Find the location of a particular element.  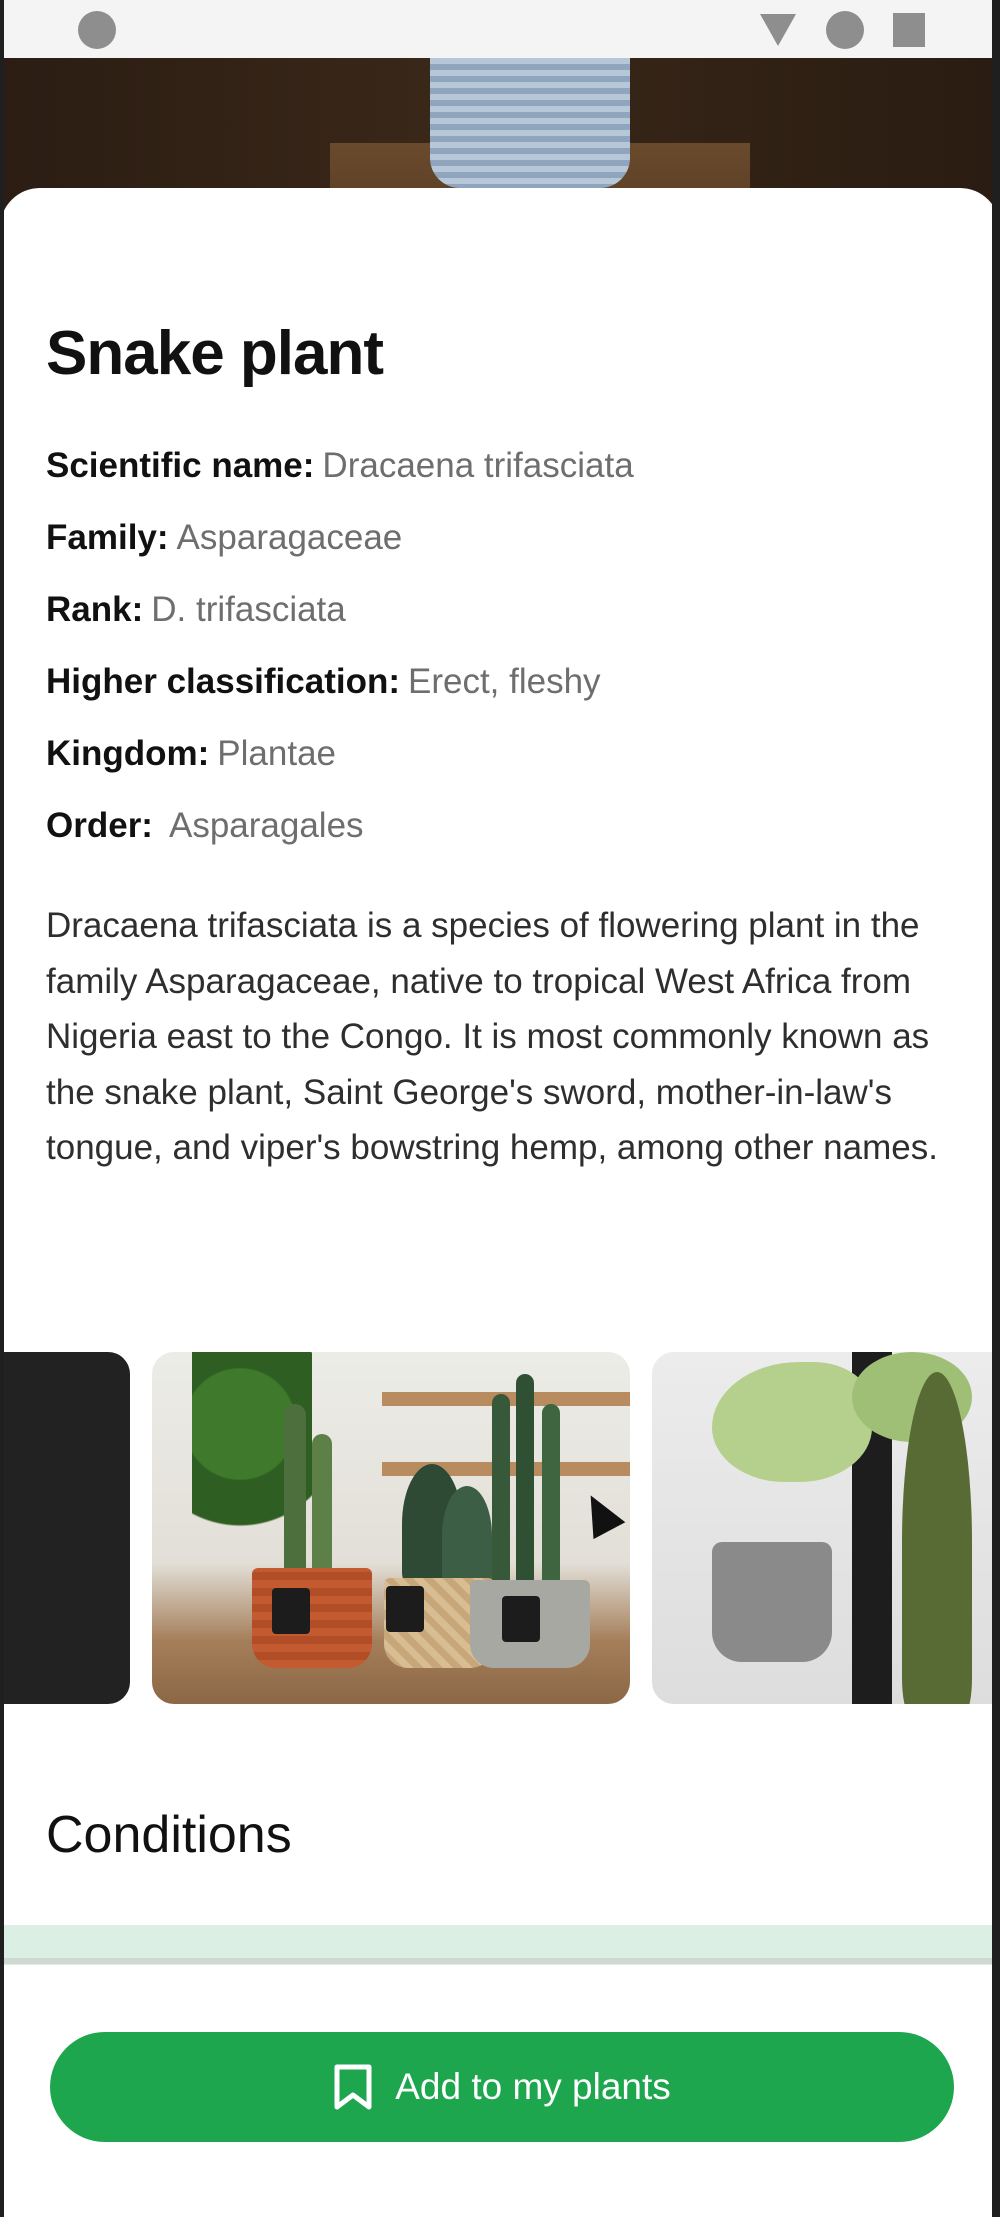

add-to-my-plants-button: Add to my plants is located at coordinates (502, 2087).